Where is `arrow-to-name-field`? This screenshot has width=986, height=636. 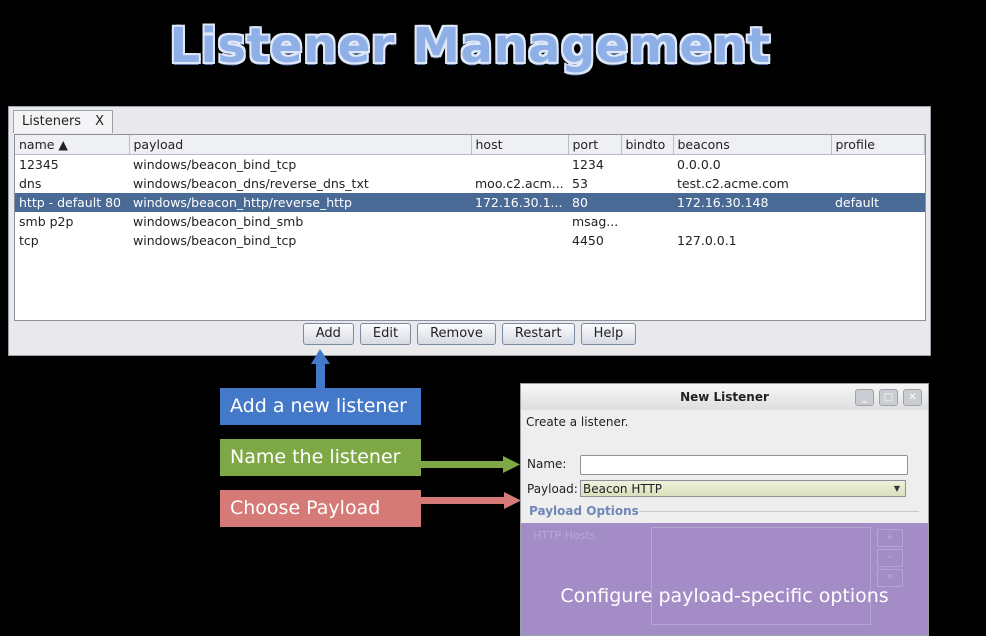 arrow-to-name-field is located at coordinates (470, 464).